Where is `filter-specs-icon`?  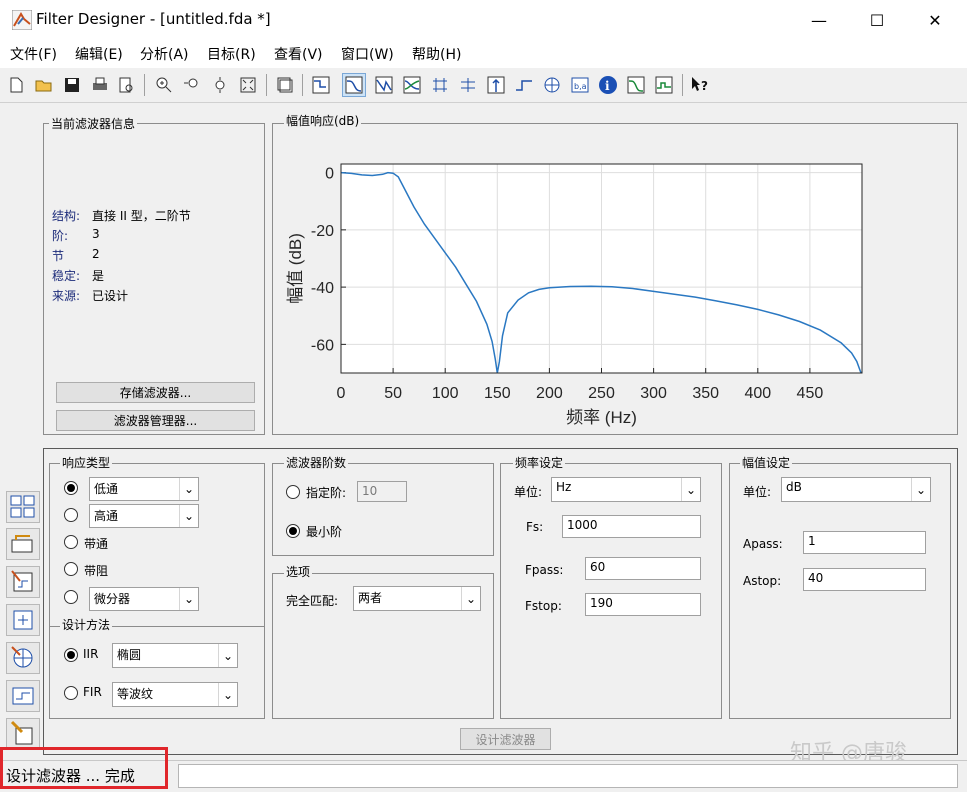
filter-specs-icon is located at coordinates (321, 85).